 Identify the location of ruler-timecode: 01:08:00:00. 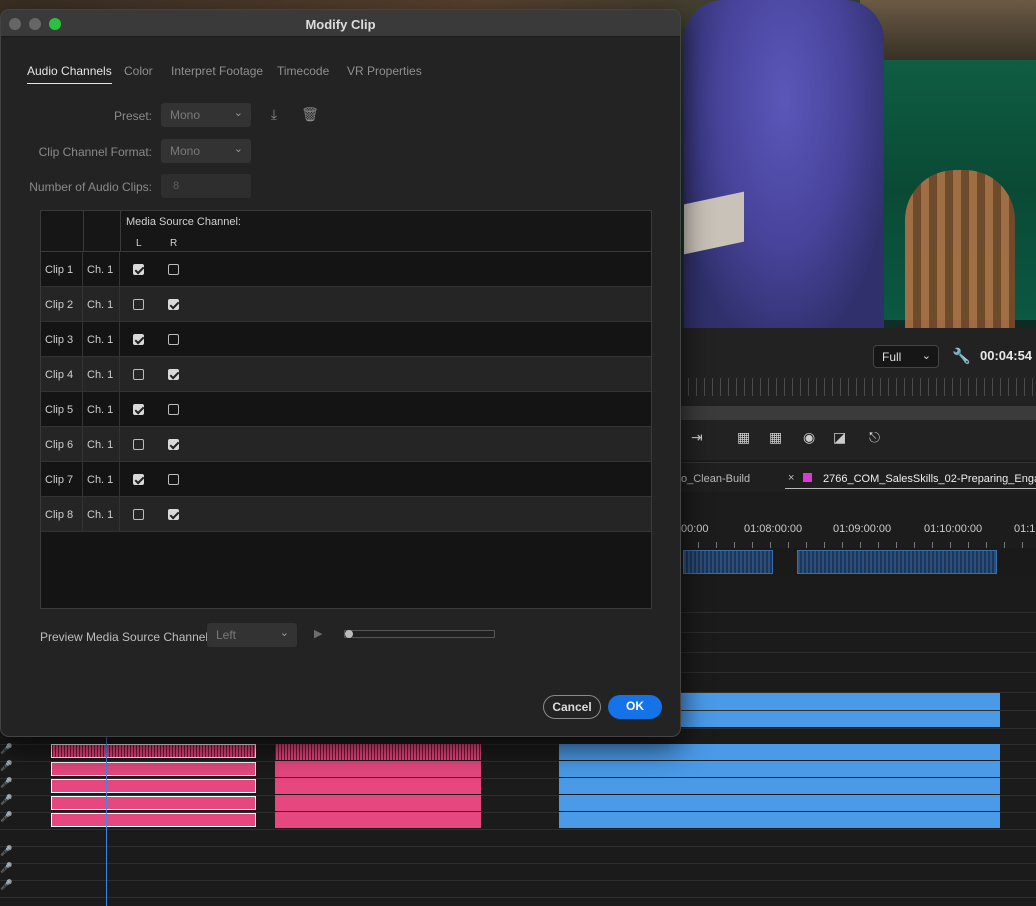
(773, 529).